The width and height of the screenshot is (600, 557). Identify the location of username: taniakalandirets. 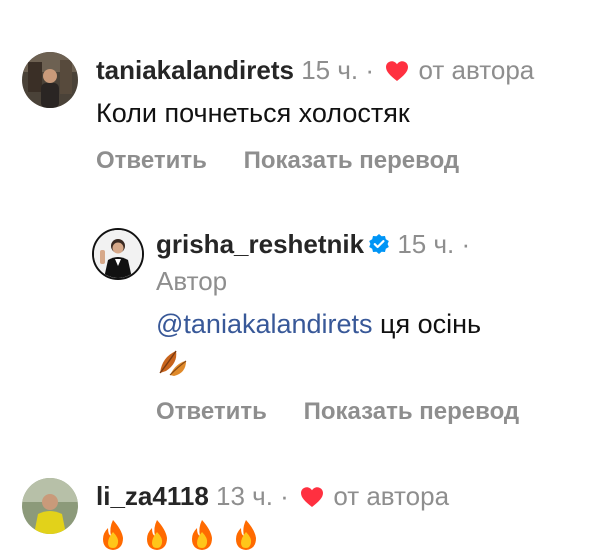
(195, 70).